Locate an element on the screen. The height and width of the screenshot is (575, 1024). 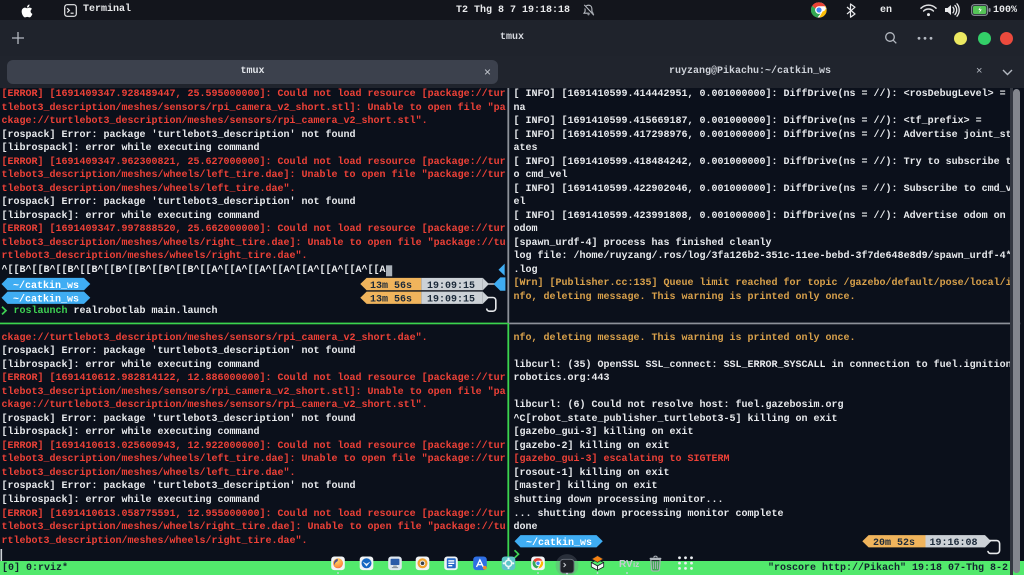
svg-text: RV is located at coordinates (626, 564).